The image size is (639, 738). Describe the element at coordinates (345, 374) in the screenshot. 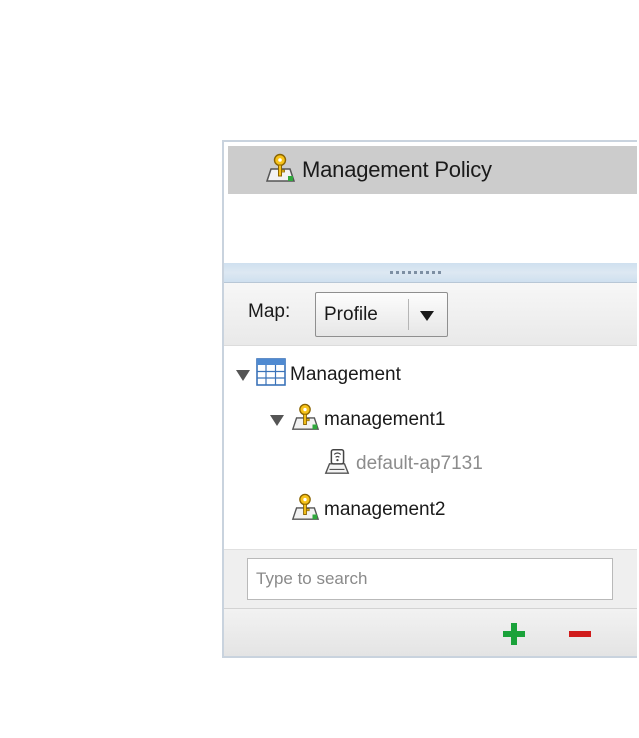

I see `tree-node-label: Management` at that location.